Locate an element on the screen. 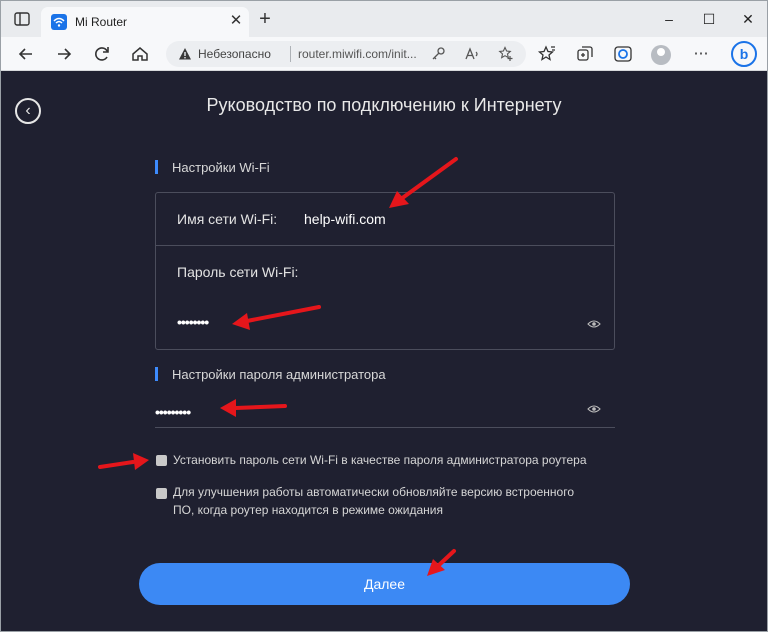  favorites-icon is located at coordinates (547, 54).